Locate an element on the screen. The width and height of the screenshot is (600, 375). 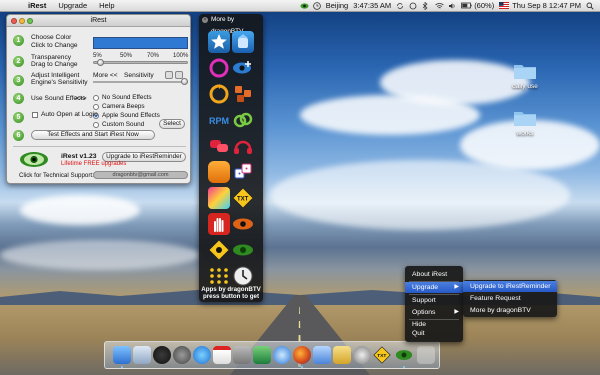
time-machine-icon is located at coordinates (413, 6).